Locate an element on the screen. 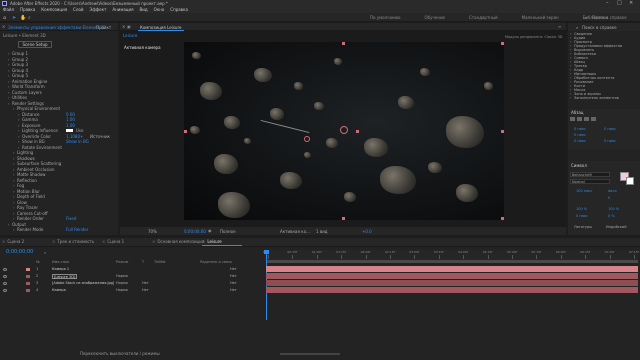 Image resolution: width=640 pixels, height=360 pixels. effect-row: › Group 3 is located at coordinates (59, 64).